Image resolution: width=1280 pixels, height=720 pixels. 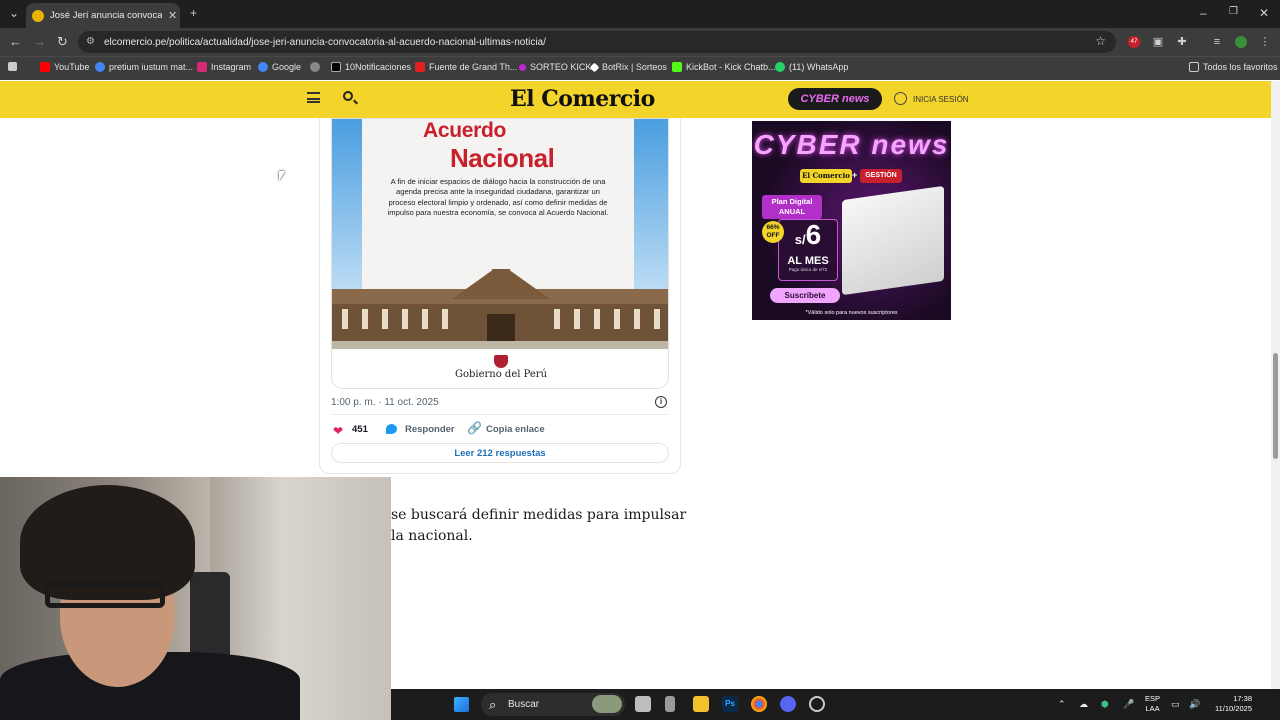 I want to click on laptop-illustration, so click(x=893, y=240).